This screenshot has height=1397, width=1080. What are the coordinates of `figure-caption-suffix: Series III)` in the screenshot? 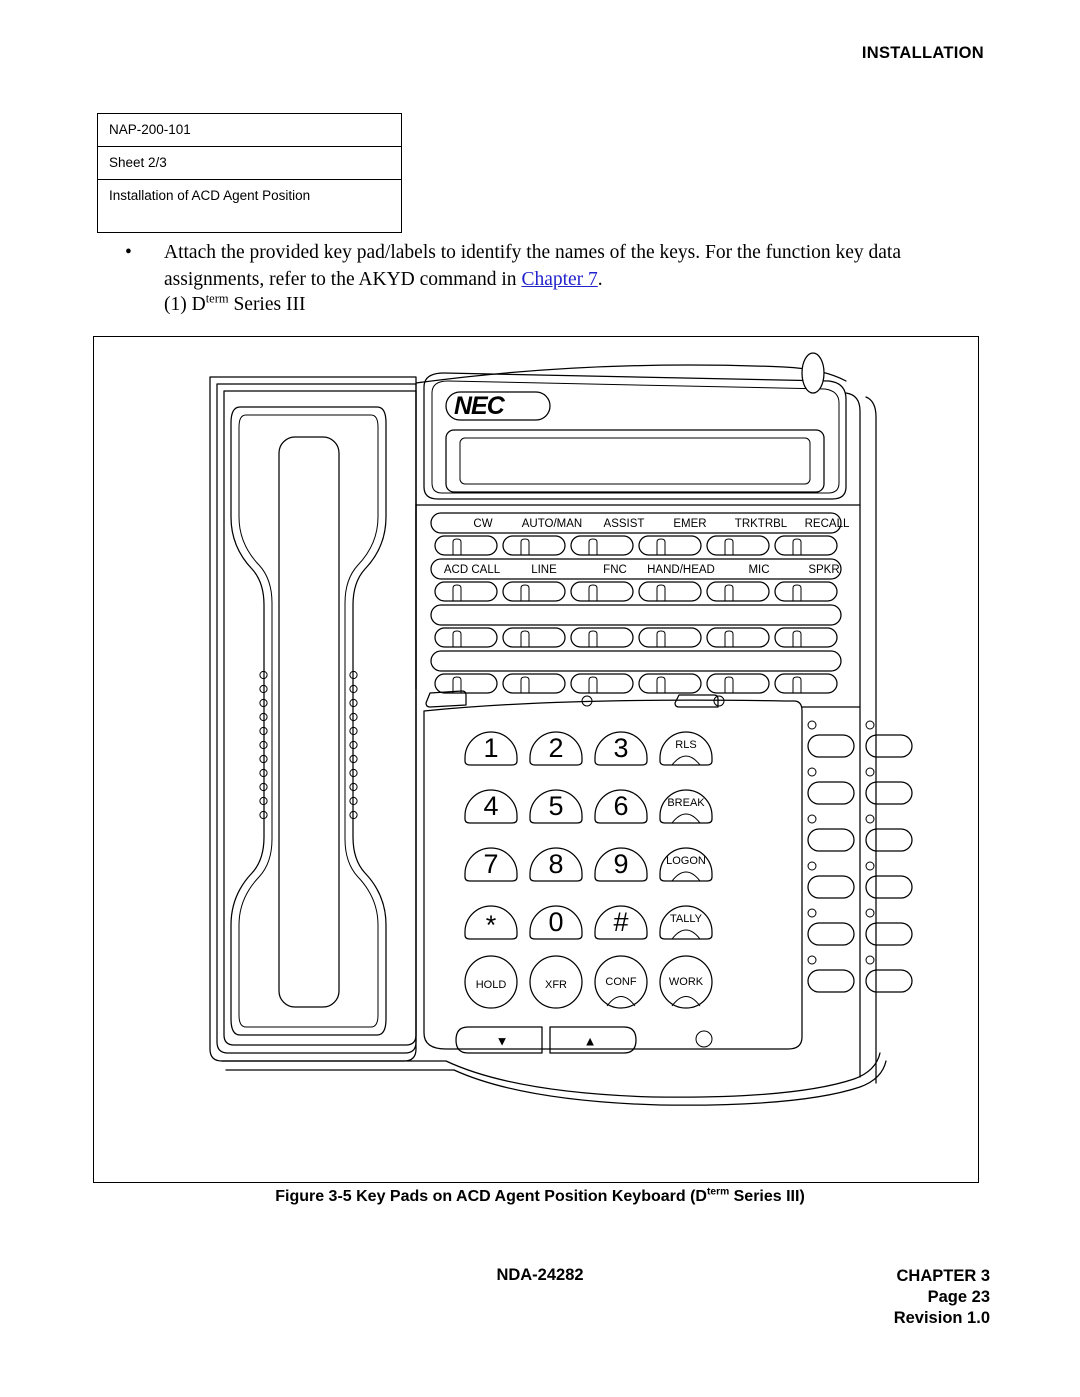 It's located at (767, 1196).